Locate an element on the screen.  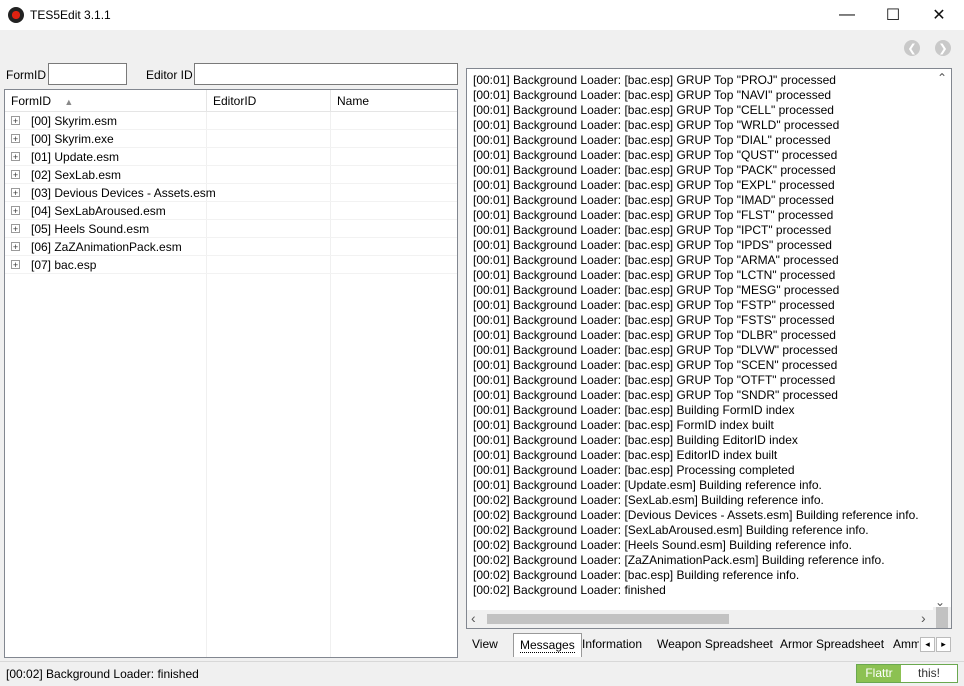
tree-row: + [03] Devious Devices - Assets.esm is located at coordinates (231, 193).